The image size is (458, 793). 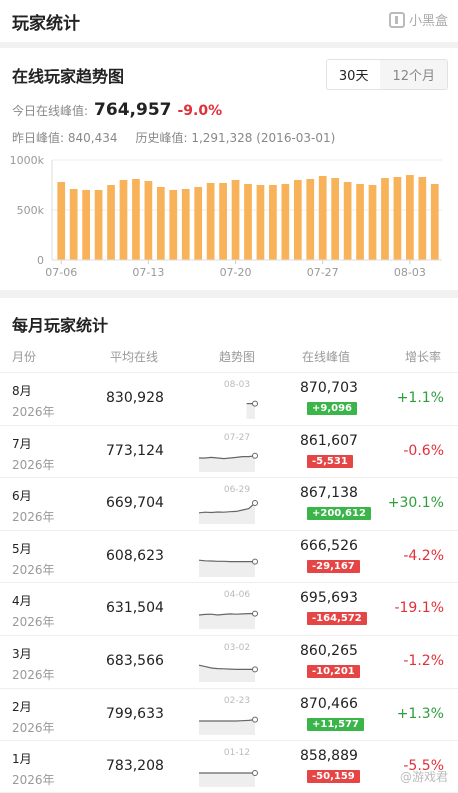 I want to click on table-row: 2月 2026年 799,633 870,466 +11,577 +1.3% 02-23, so click(x=229, y=714).